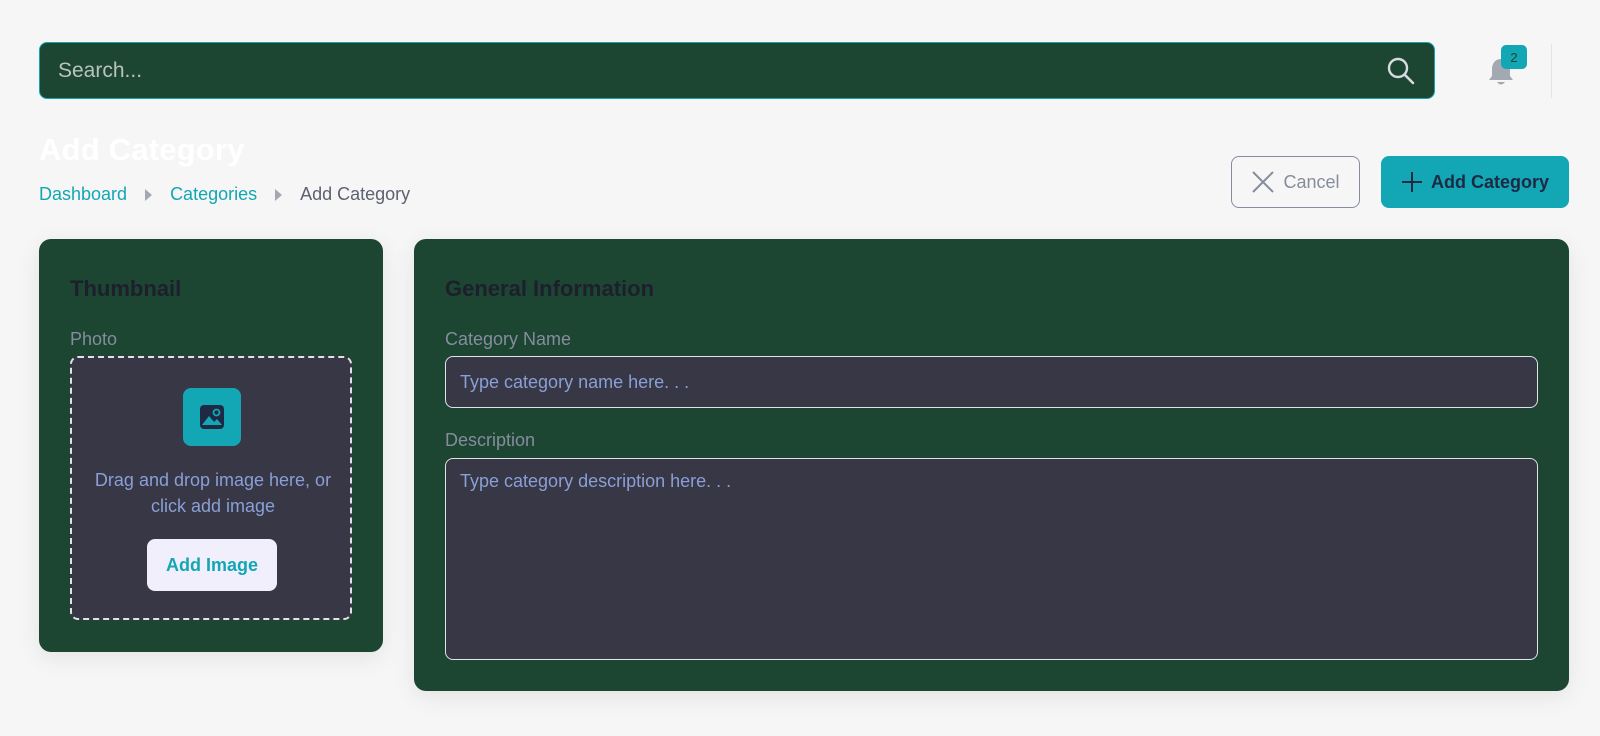  Describe the element at coordinates (1263, 182) in the screenshot. I see `close-icon` at that location.